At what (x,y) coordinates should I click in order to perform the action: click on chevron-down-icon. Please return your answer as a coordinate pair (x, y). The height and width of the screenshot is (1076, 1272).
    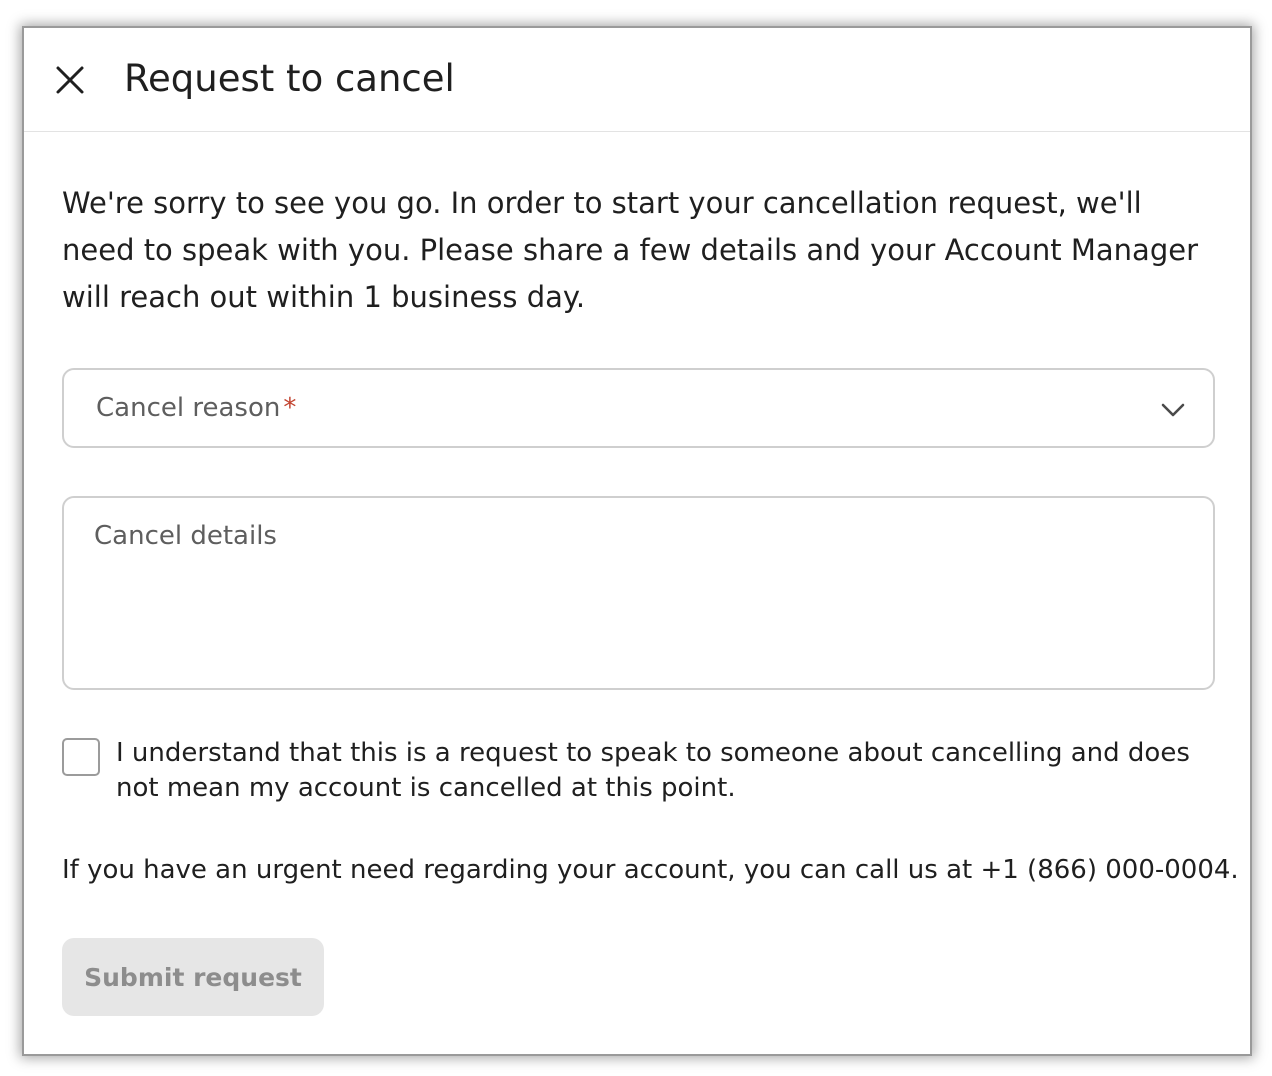
    Looking at the image, I should click on (1173, 410).